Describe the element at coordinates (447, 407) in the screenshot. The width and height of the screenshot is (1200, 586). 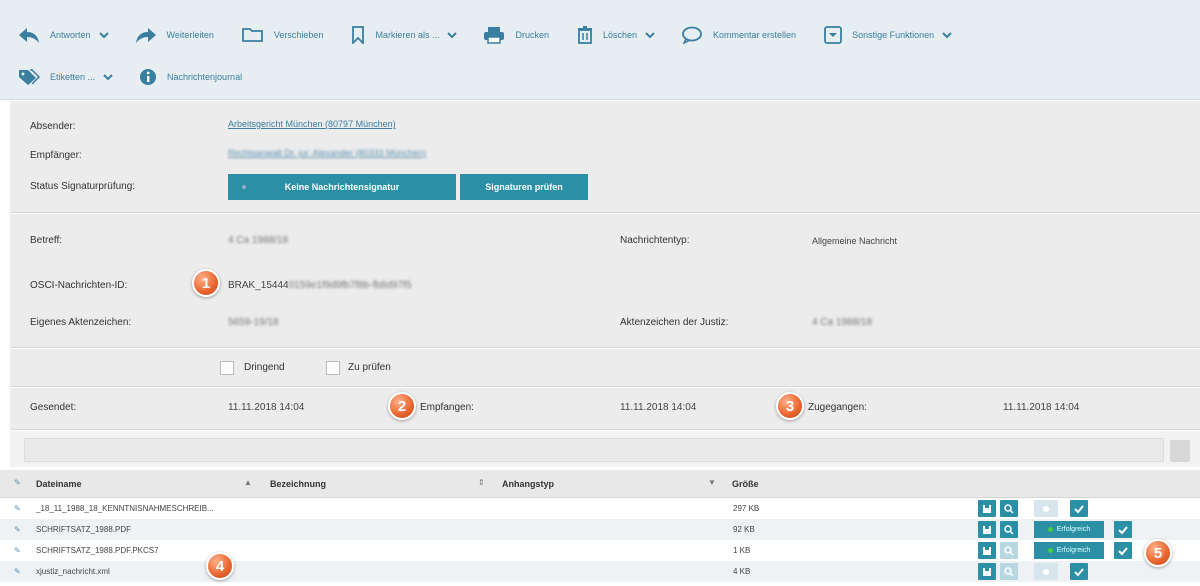
I see `received-label: Empfangen:` at that location.